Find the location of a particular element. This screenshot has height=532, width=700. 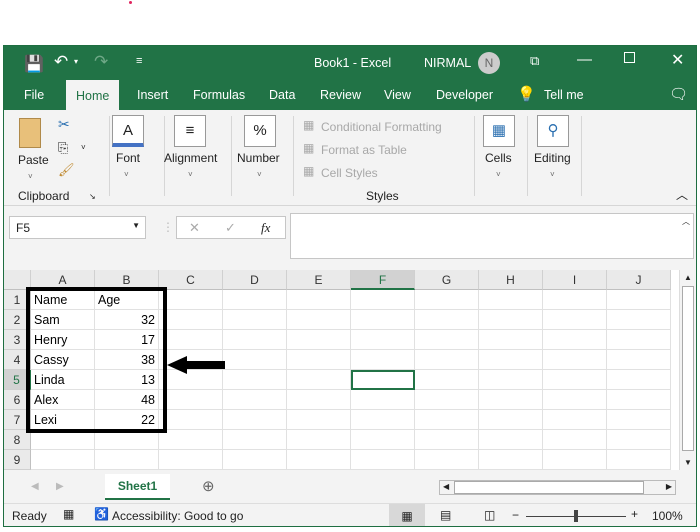

zoom-slider-thumb is located at coordinates (576, 516).